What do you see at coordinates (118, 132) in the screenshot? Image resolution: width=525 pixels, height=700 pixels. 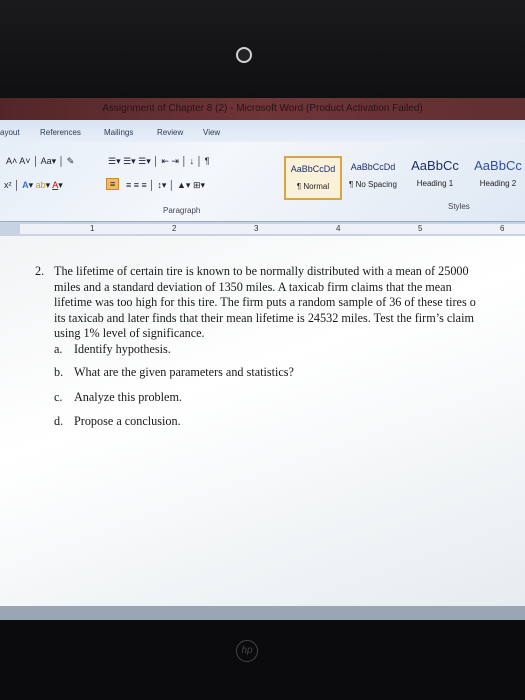 I see `tab-mailings: Mailings` at bounding box center [118, 132].